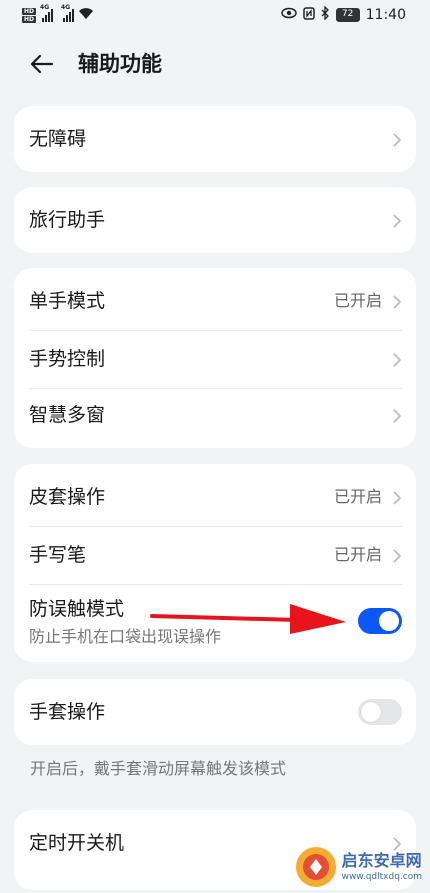 Image resolution: width=430 pixels, height=893 pixels. I want to click on eye-comfort-icon, so click(288, 15).